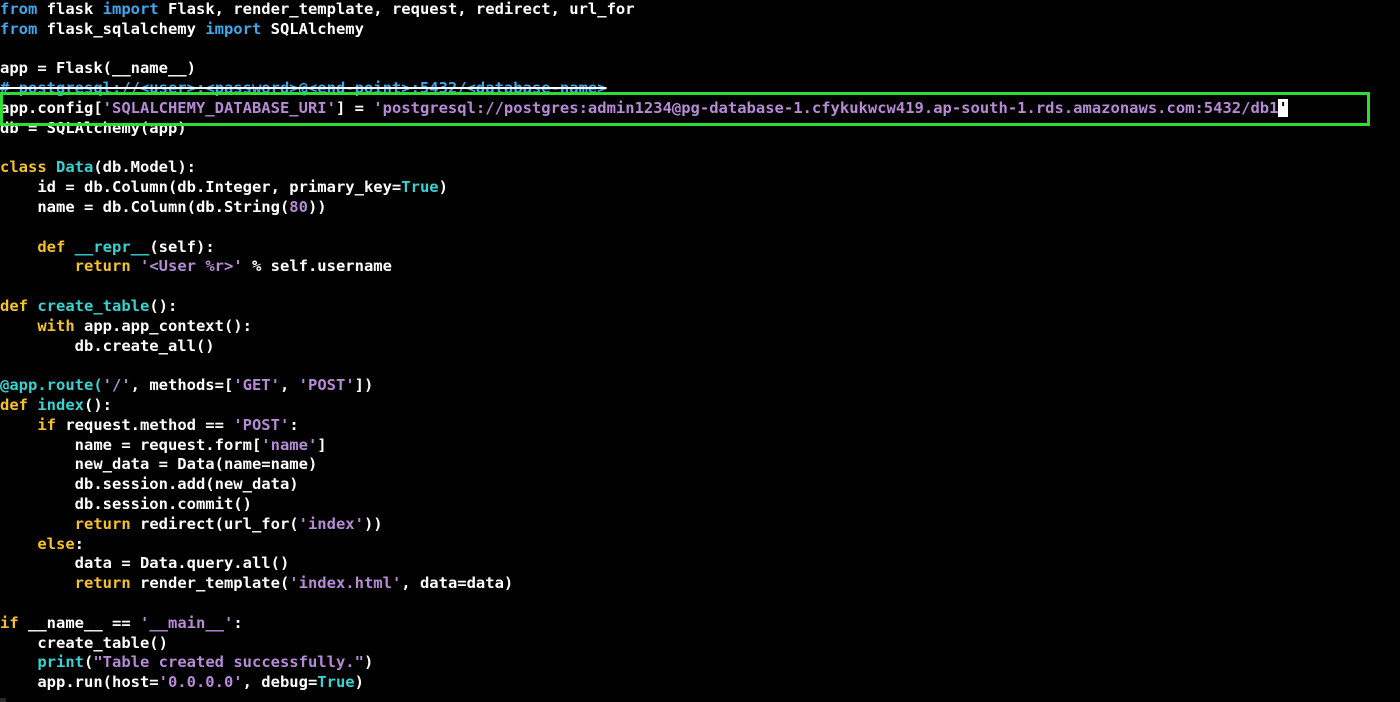 The image size is (1400, 702). Describe the element at coordinates (700, 644) in the screenshot. I see `code-line: create_table()` at that location.